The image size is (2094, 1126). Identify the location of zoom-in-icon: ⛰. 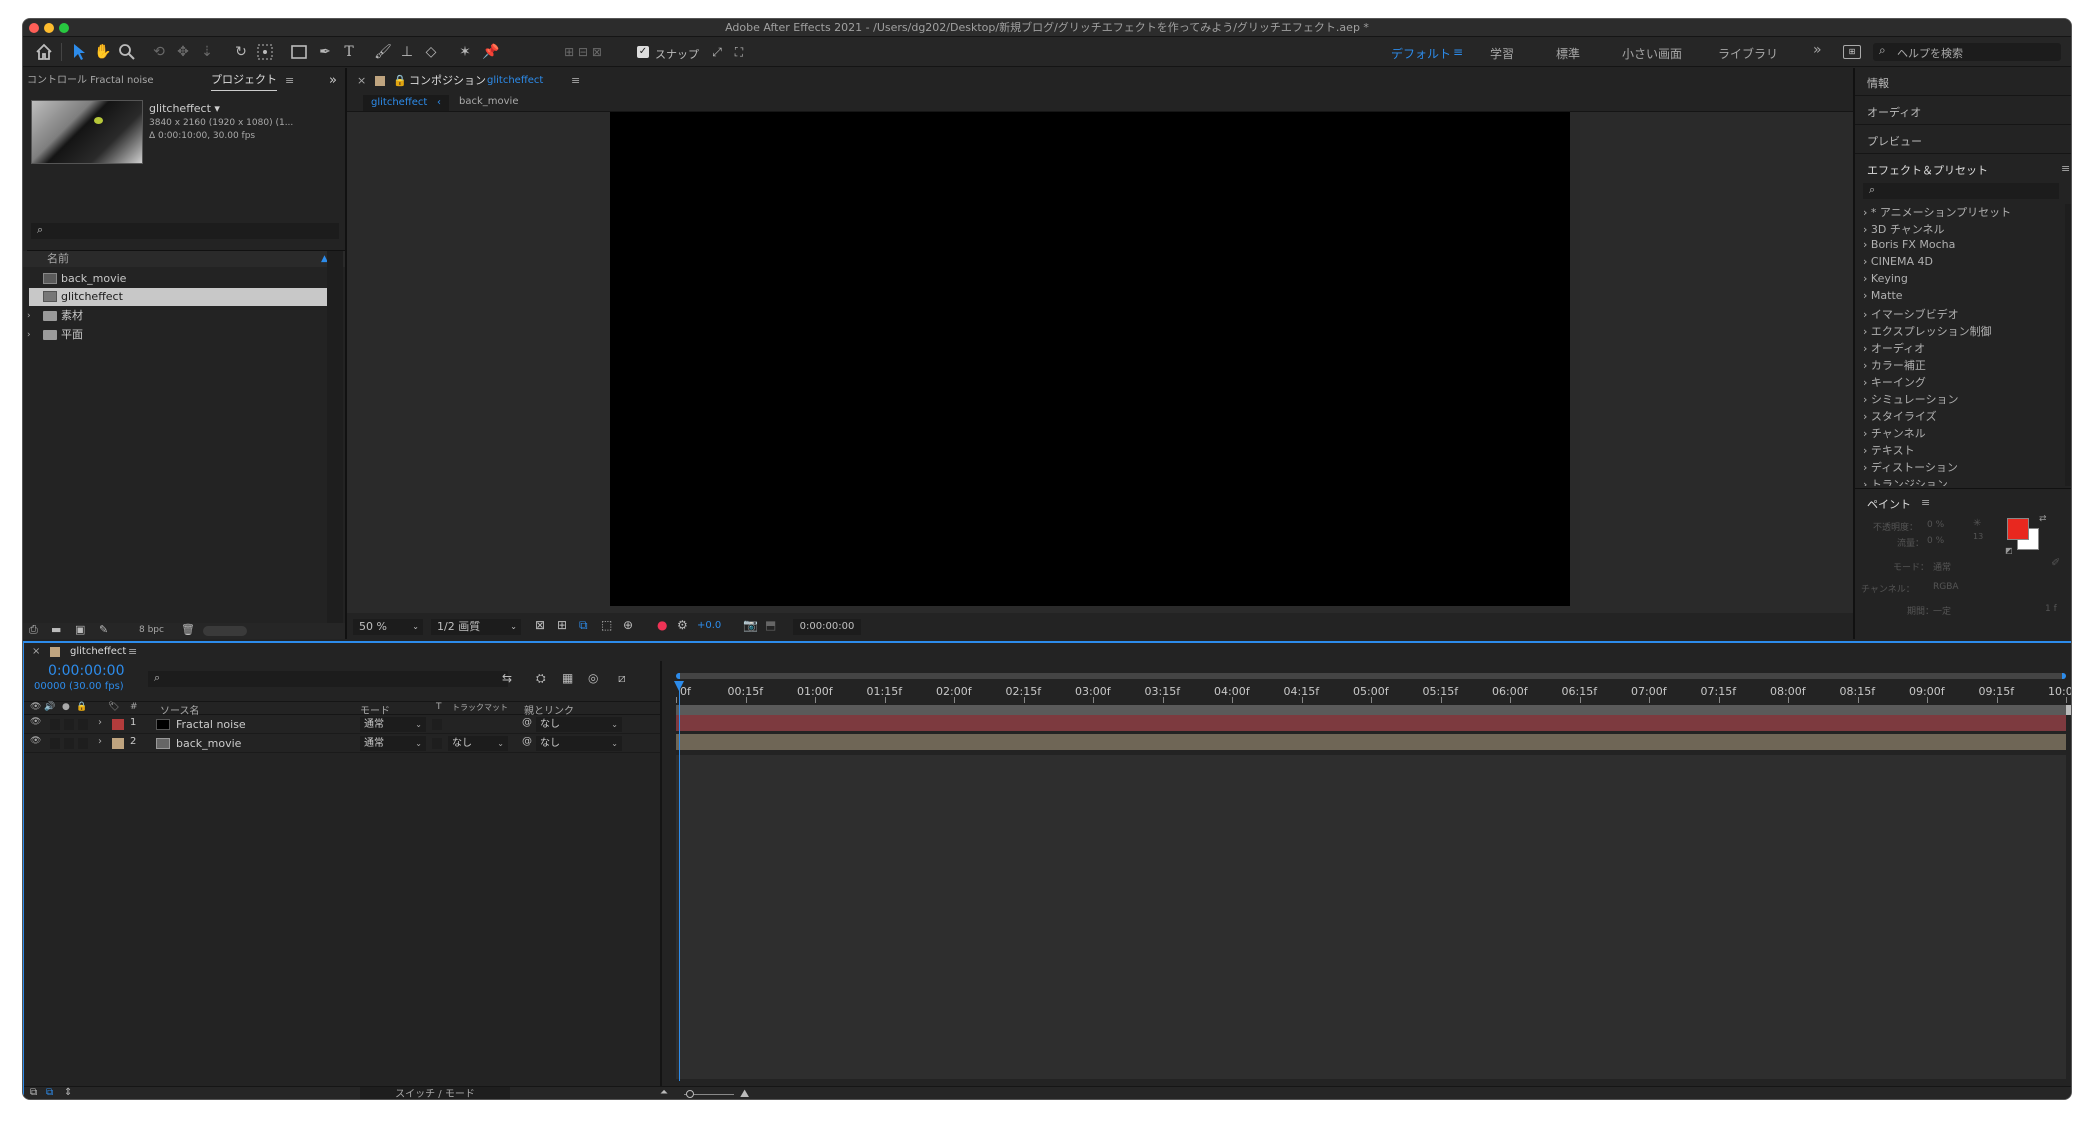
(744, 1093).